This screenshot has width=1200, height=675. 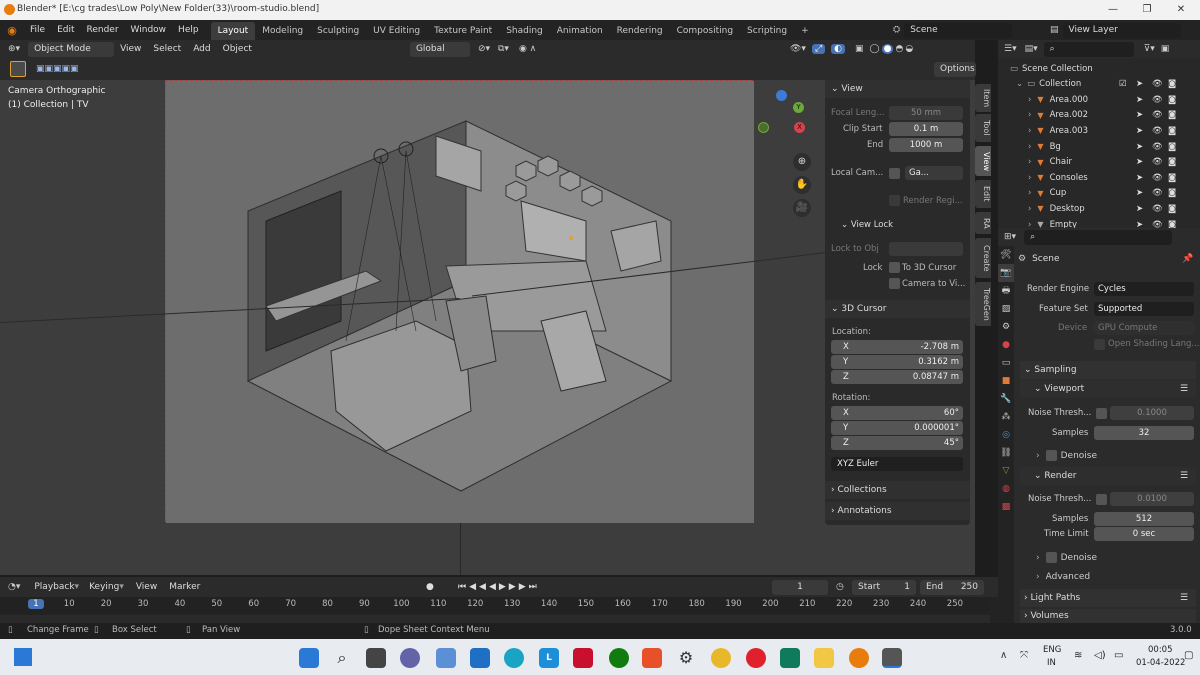 What do you see at coordinates (184, 587) in the screenshot?
I see `marker-menu: Marker` at bounding box center [184, 587].